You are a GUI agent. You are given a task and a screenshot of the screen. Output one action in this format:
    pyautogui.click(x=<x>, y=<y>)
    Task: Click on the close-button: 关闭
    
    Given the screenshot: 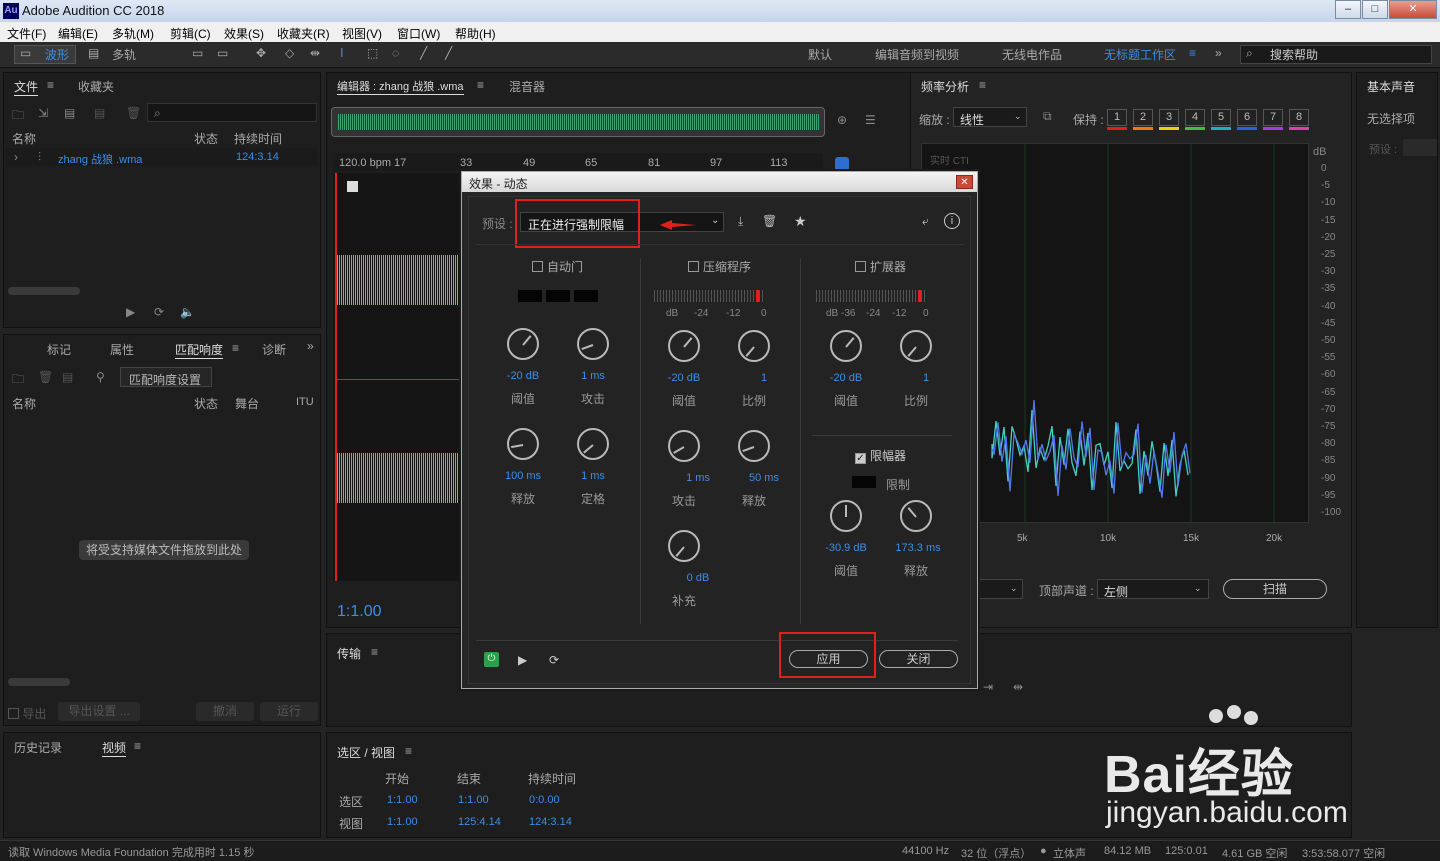 What is the action you would take?
    pyautogui.click(x=918, y=659)
    